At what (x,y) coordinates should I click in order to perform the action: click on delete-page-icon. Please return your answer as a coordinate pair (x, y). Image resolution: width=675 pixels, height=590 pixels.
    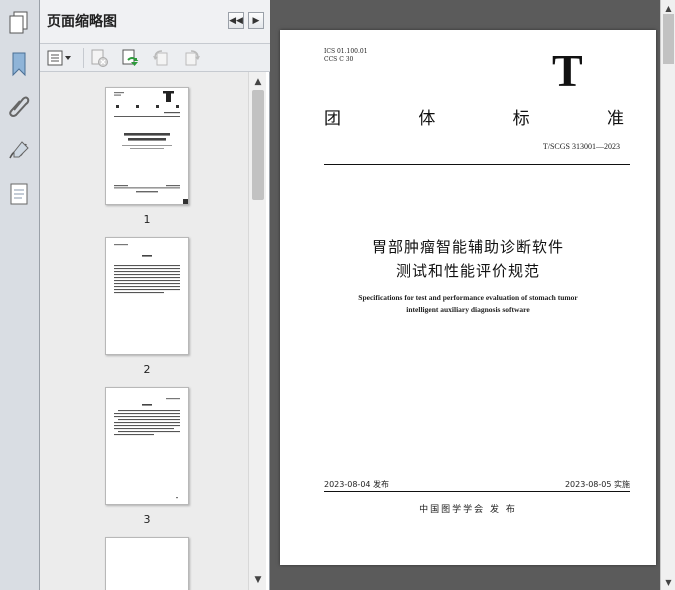
    Looking at the image, I should click on (99, 58).